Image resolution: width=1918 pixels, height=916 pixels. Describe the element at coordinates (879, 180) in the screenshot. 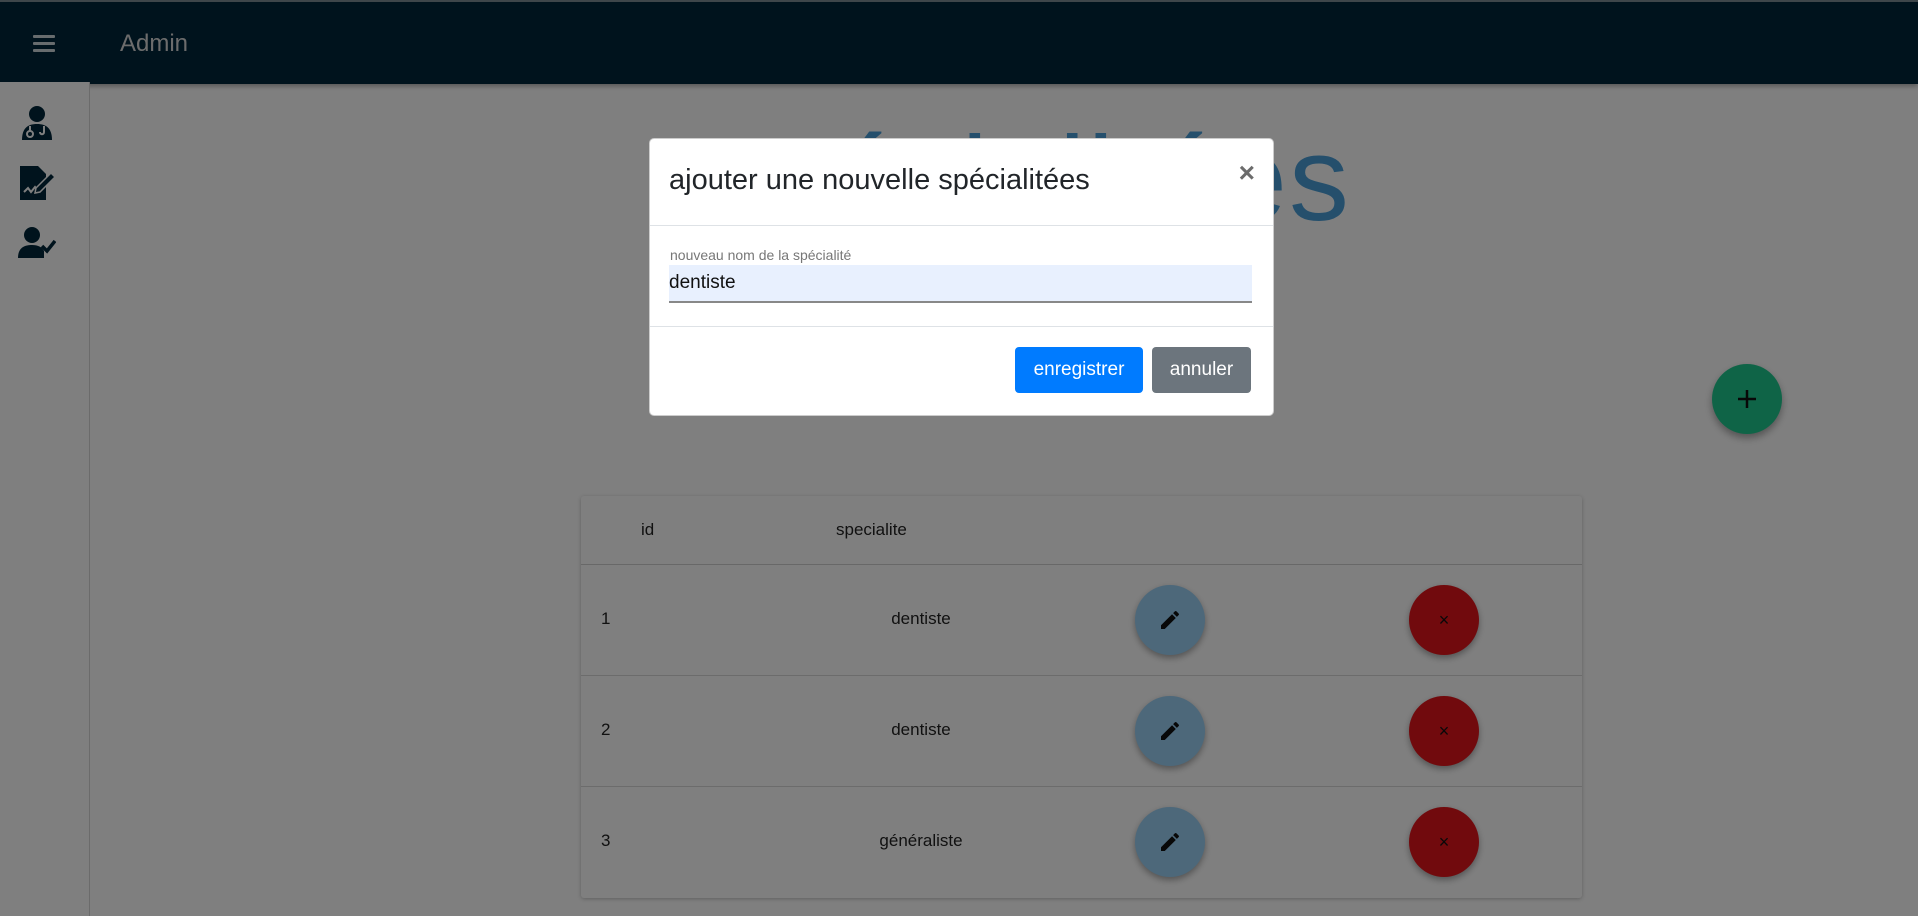

I see `modal-title: ajouter une nouvelle spécialitées` at that location.